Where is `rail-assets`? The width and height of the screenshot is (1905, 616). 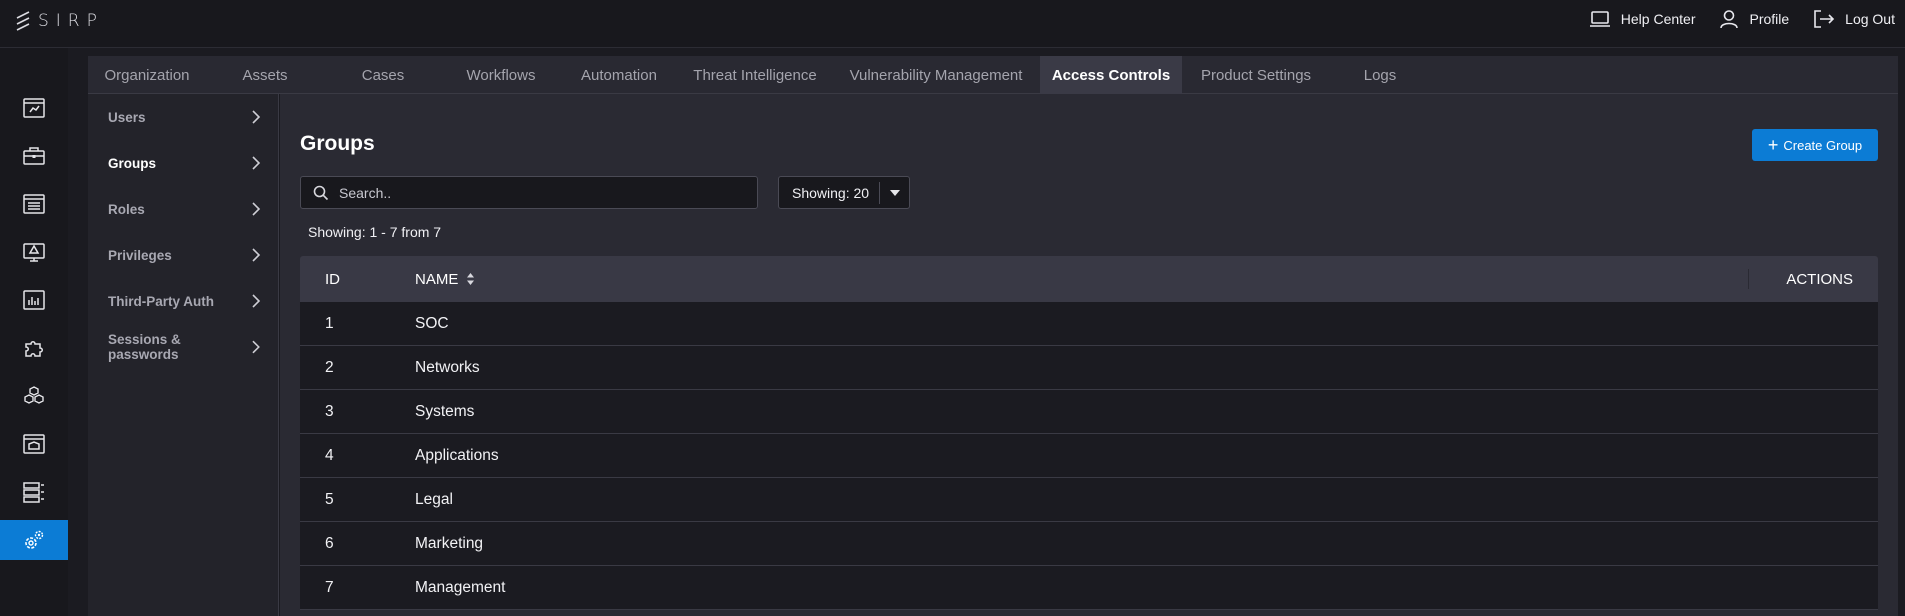 rail-assets is located at coordinates (34, 396).